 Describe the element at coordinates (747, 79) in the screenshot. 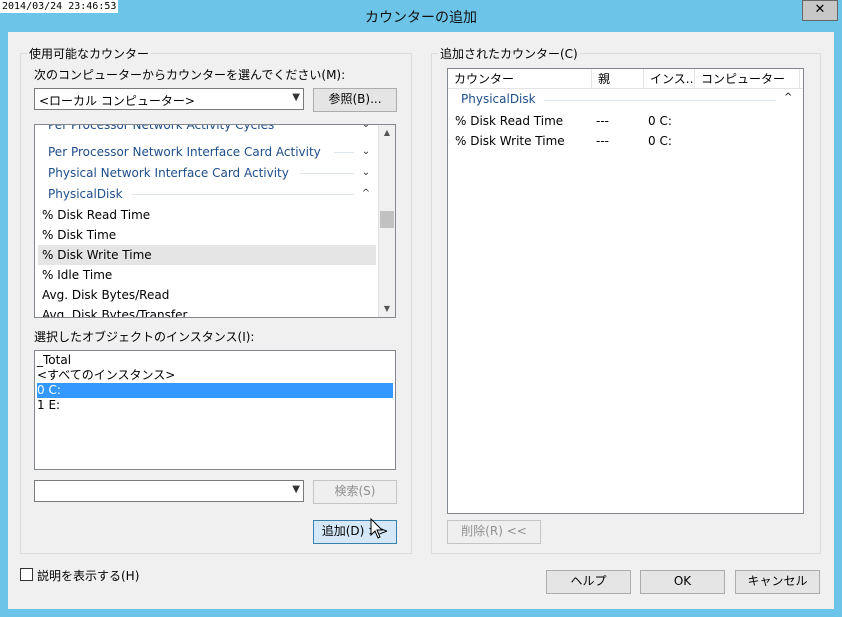

I see `column-header-computer: コンピューター` at that location.